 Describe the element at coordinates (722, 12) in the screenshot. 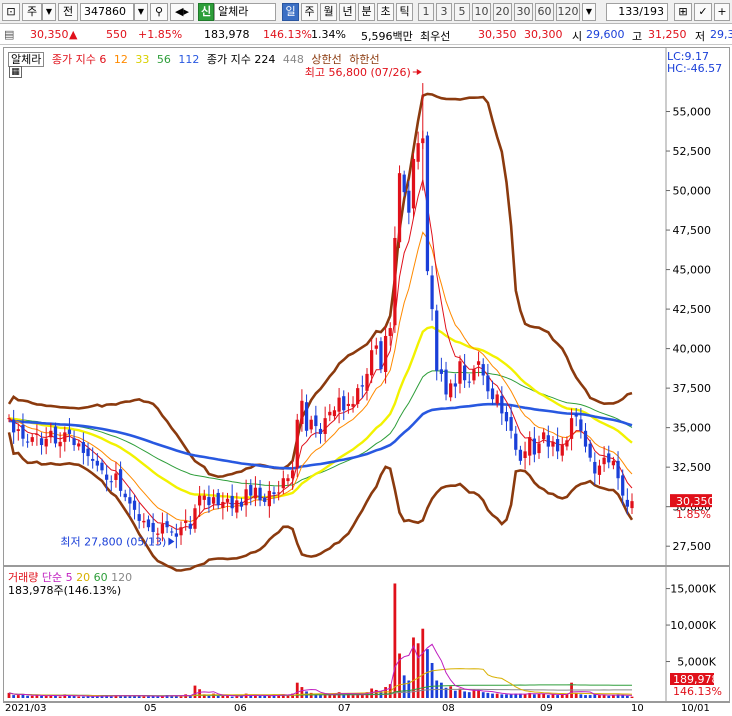

I see `more-icon: +` at that location.